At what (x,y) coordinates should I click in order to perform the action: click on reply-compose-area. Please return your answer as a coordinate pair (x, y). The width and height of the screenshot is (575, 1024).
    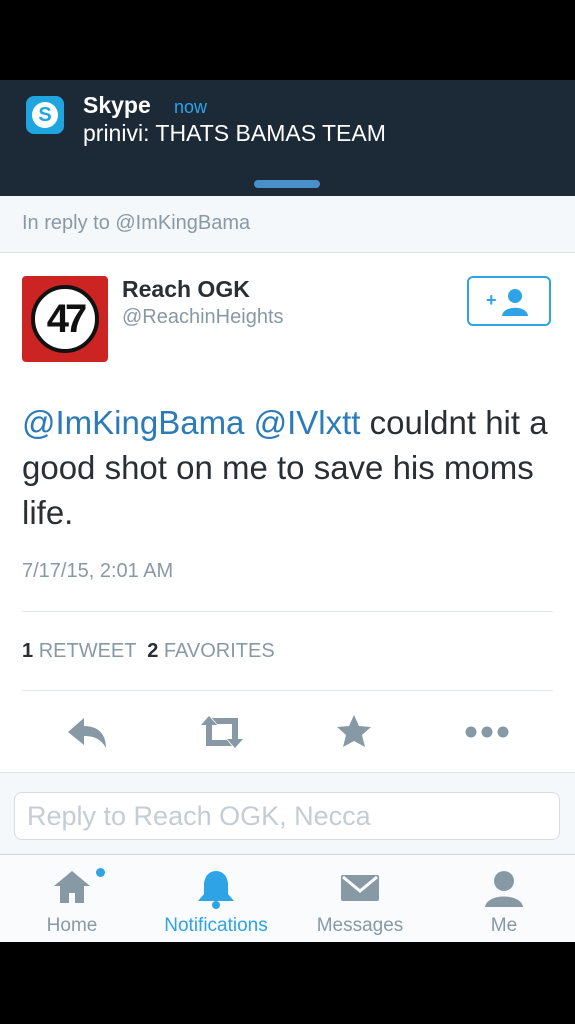
    Looking at the image, I should click on (287, 813).